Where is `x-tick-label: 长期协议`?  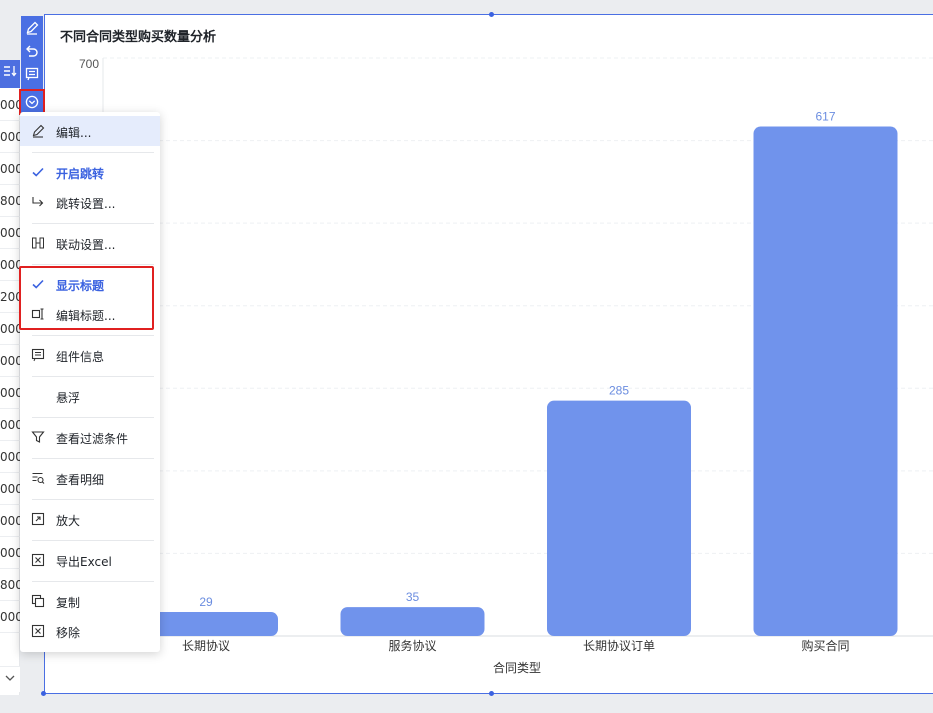
x-tick-label: 长期协议 is located at coordinates (206, 645).